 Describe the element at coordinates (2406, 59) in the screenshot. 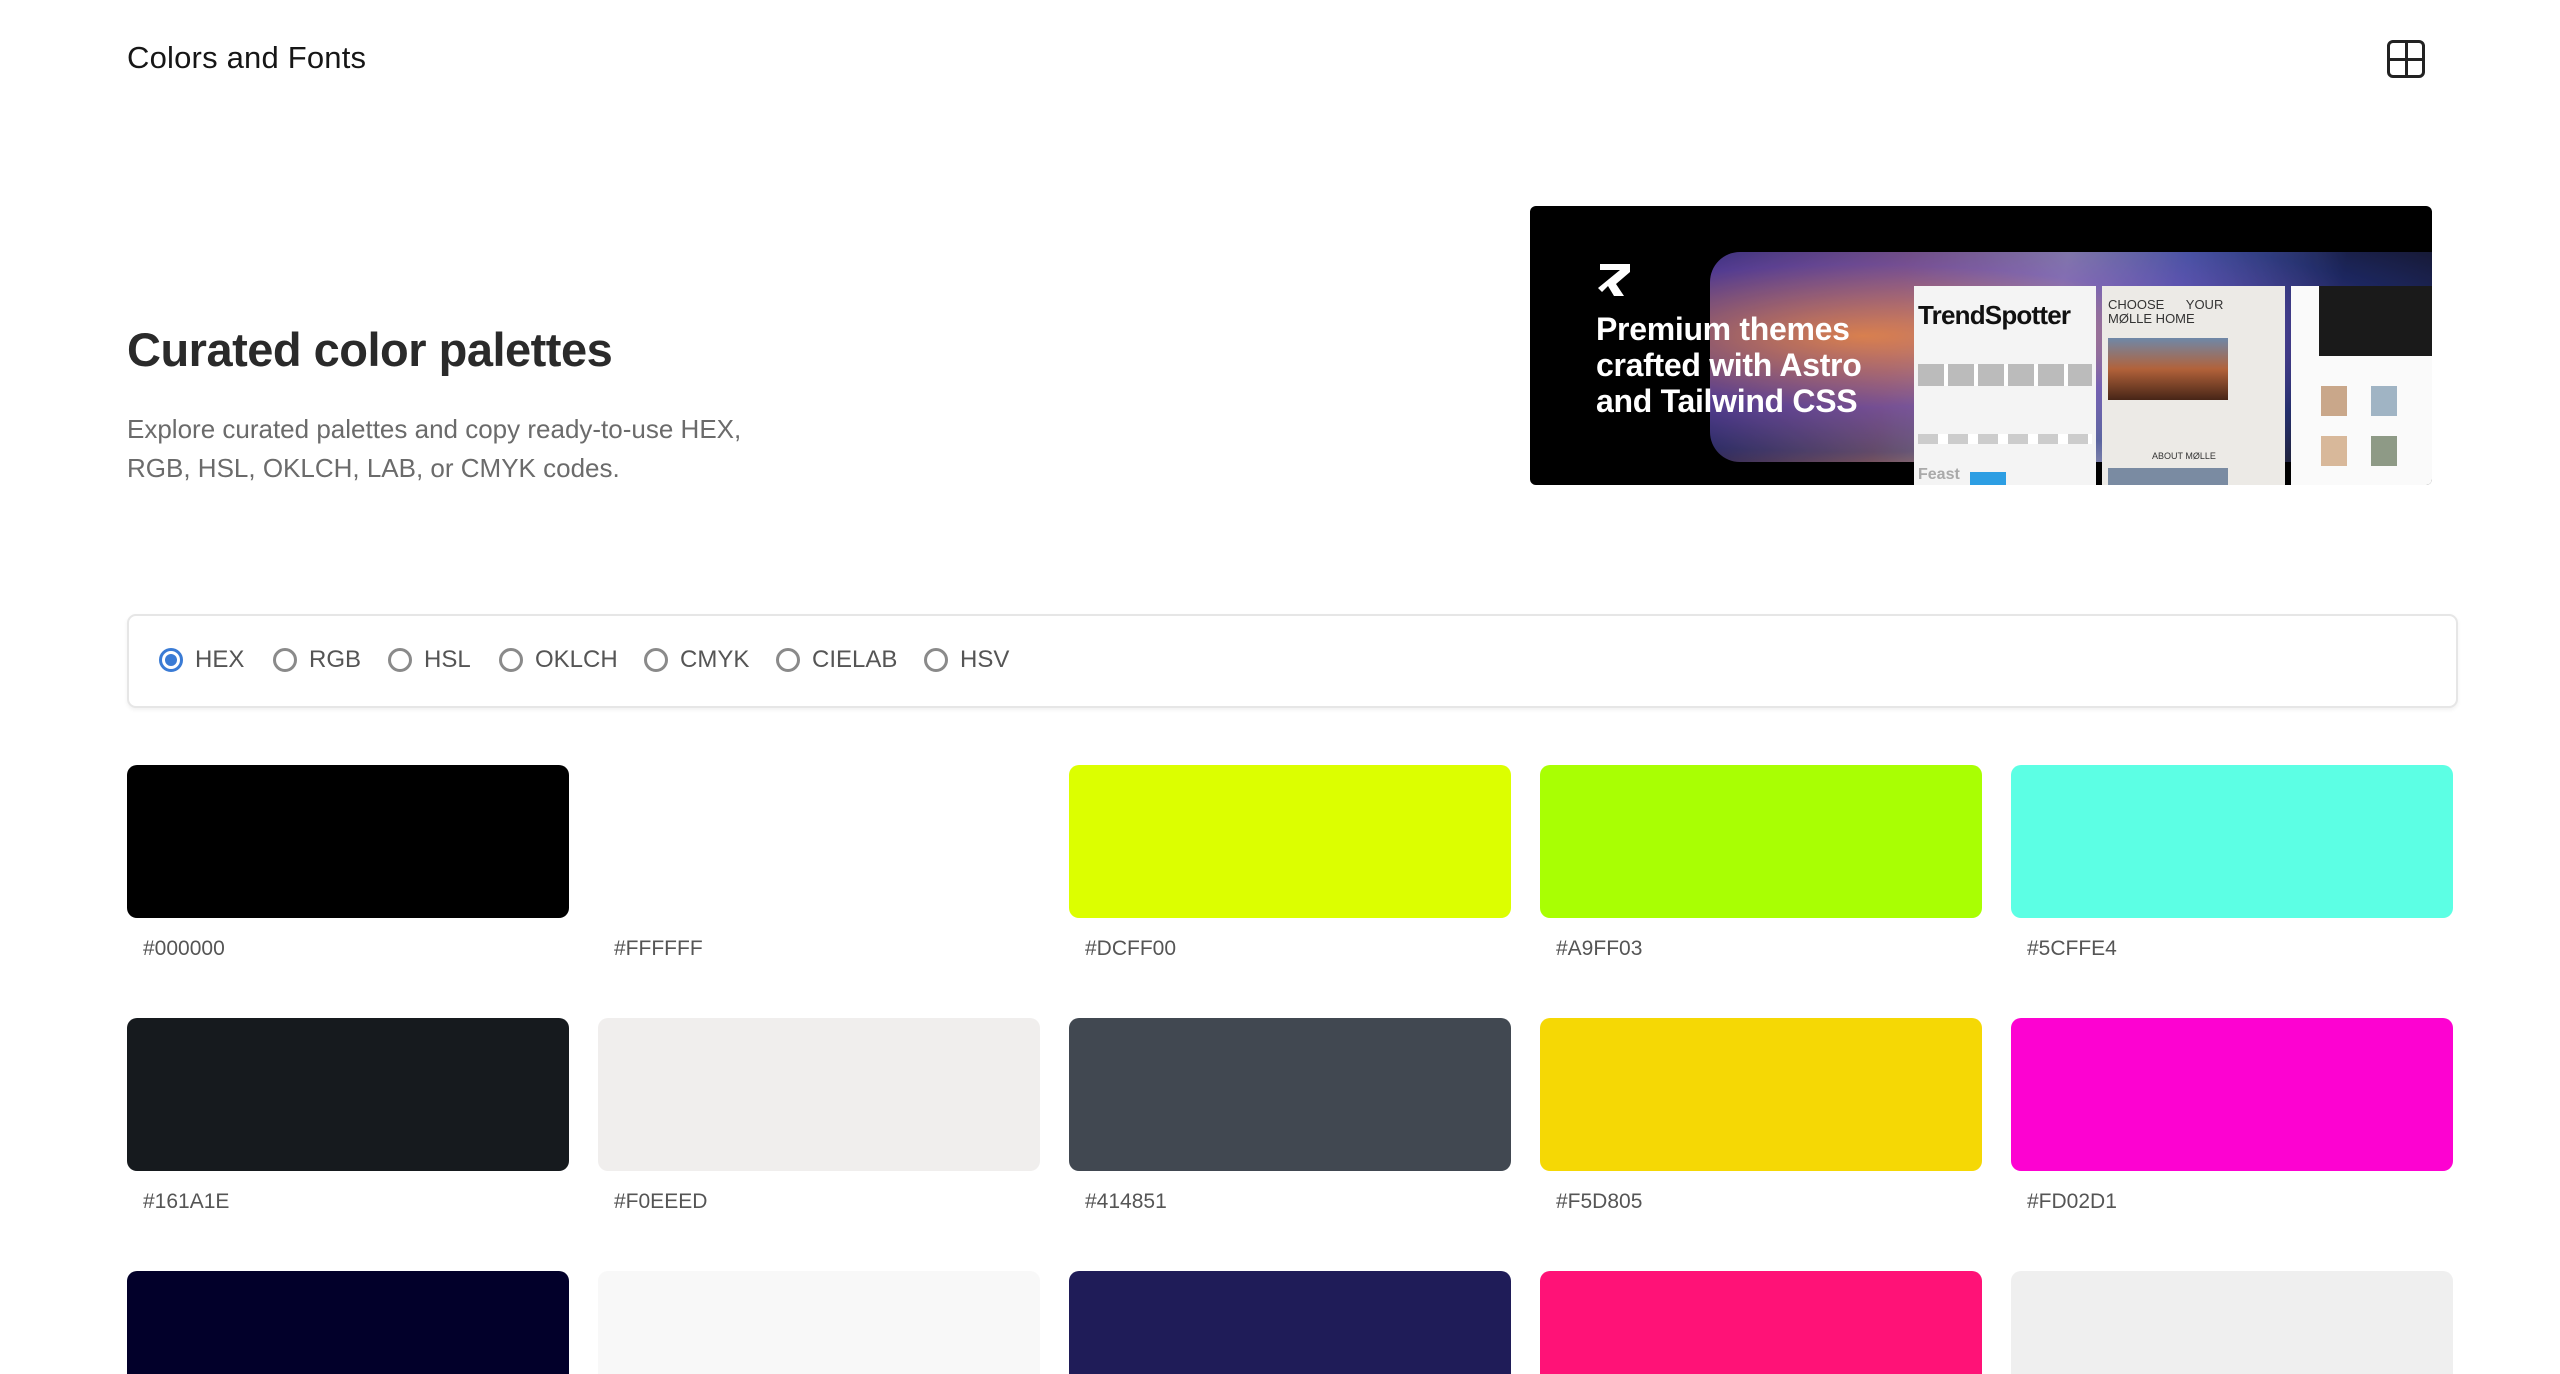

I see `grid-layout-icon` at that location.